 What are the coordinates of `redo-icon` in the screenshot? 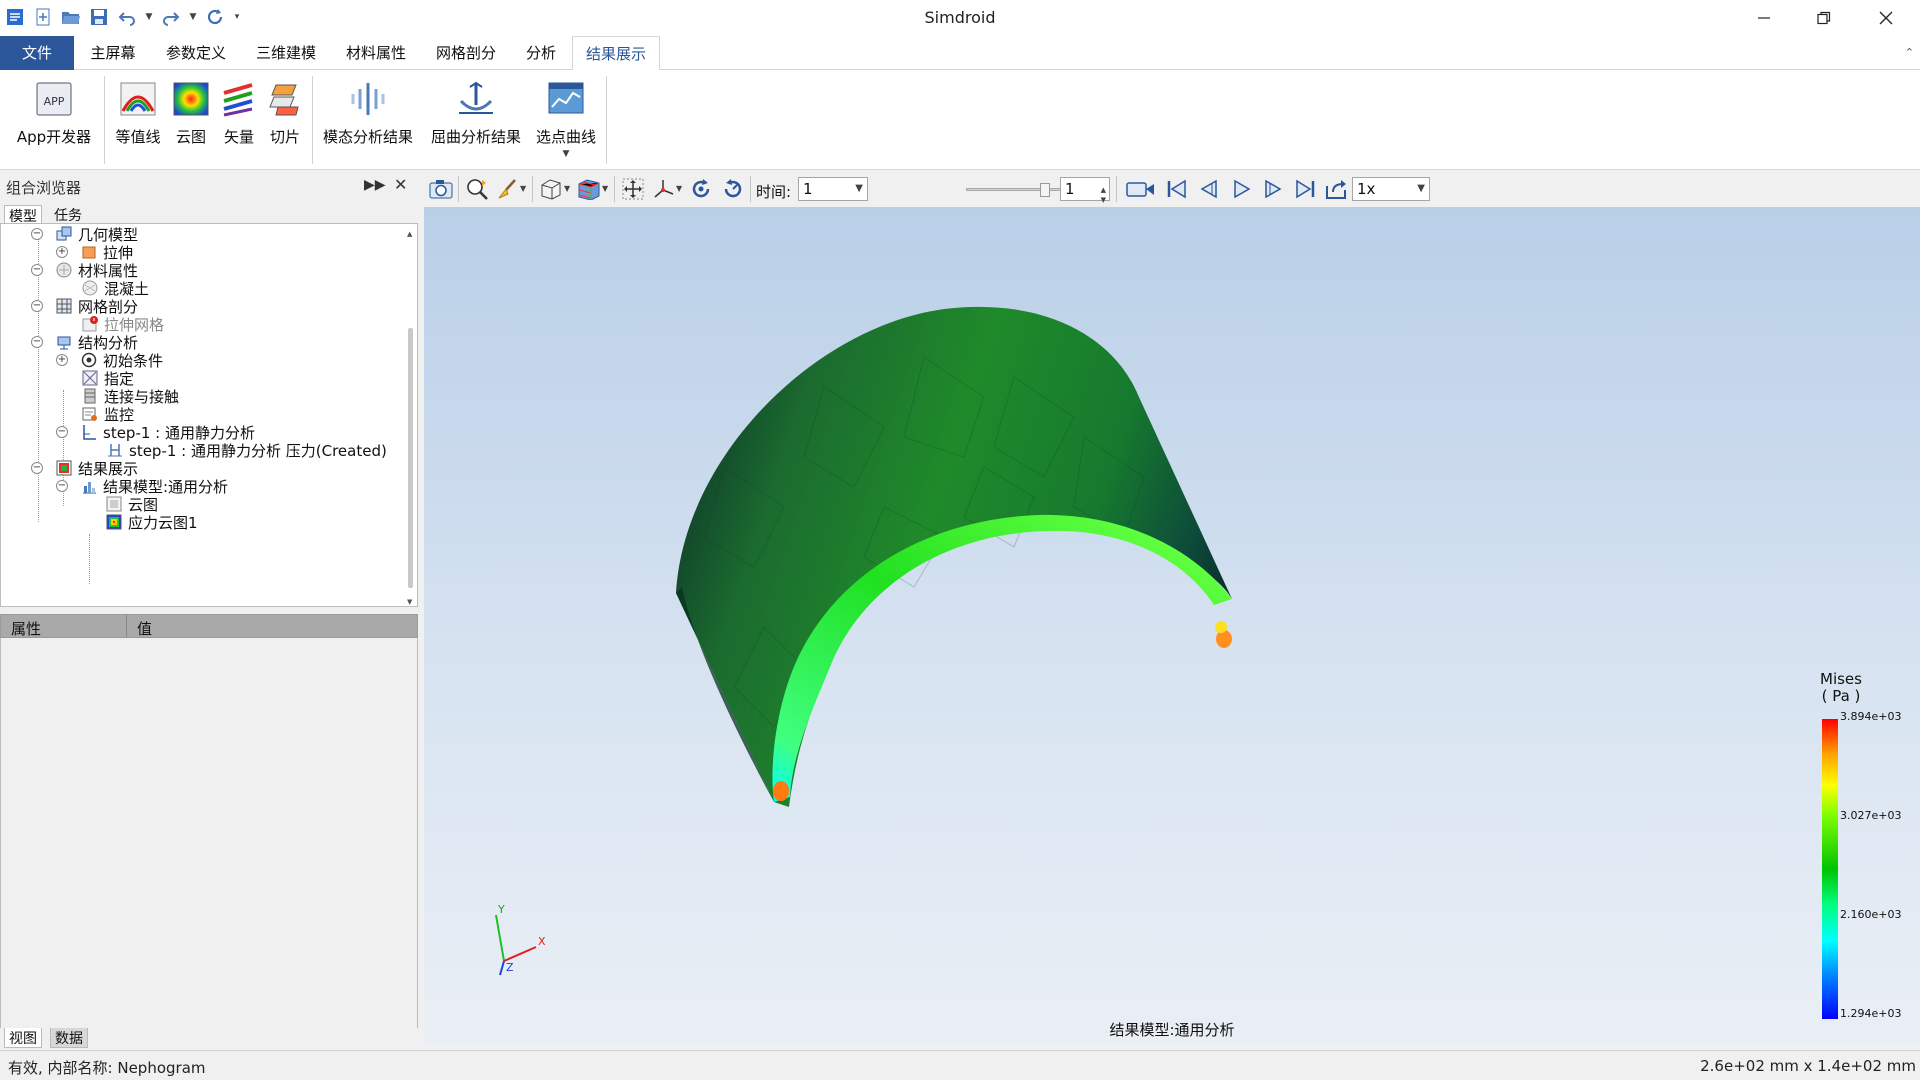 It's located at (171, 17).